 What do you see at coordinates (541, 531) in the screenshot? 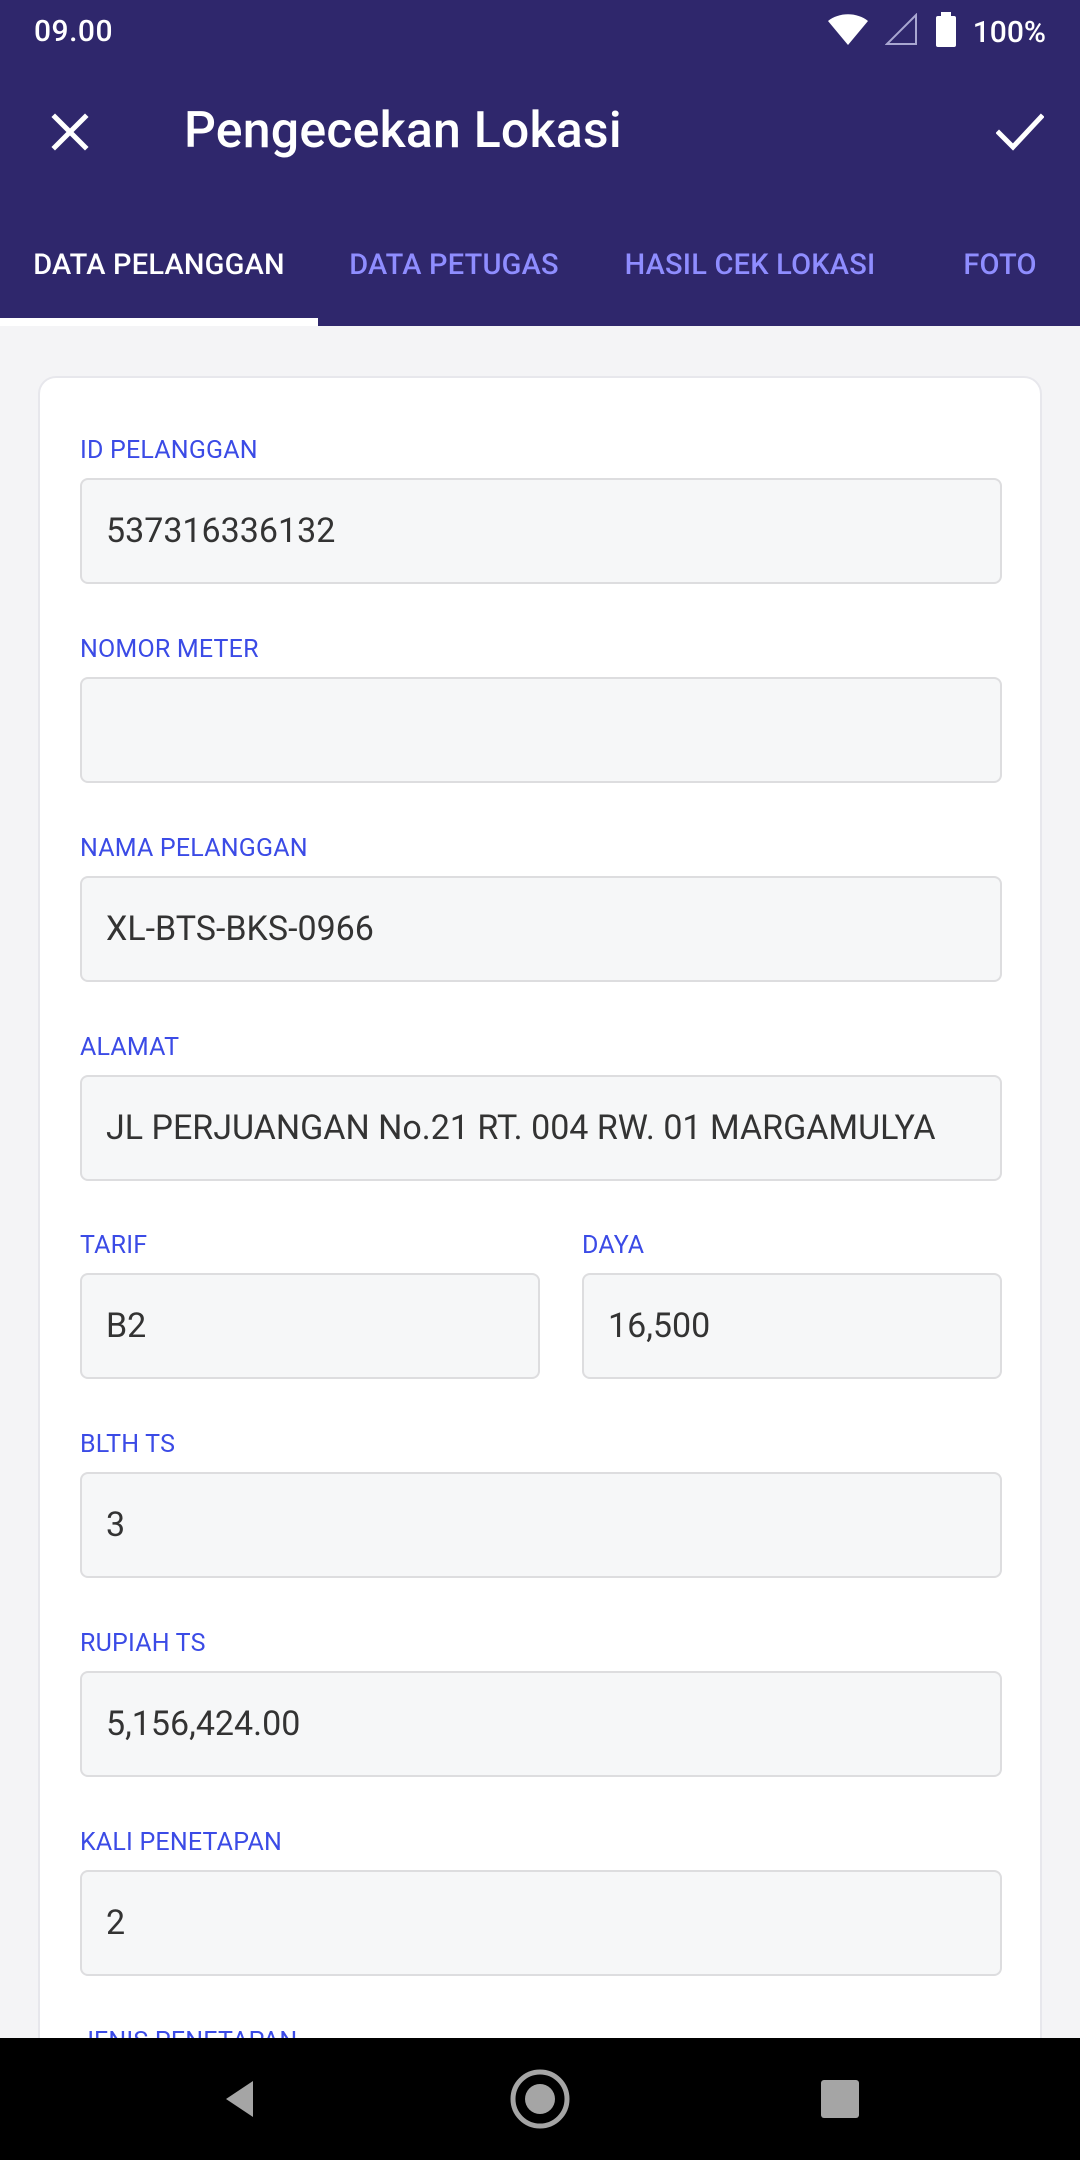
I see `id-pelanggan-field` at bounding box center [541, 531].